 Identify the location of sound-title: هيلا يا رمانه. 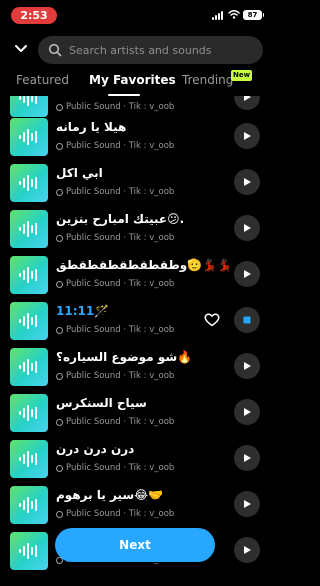
(91, 127).